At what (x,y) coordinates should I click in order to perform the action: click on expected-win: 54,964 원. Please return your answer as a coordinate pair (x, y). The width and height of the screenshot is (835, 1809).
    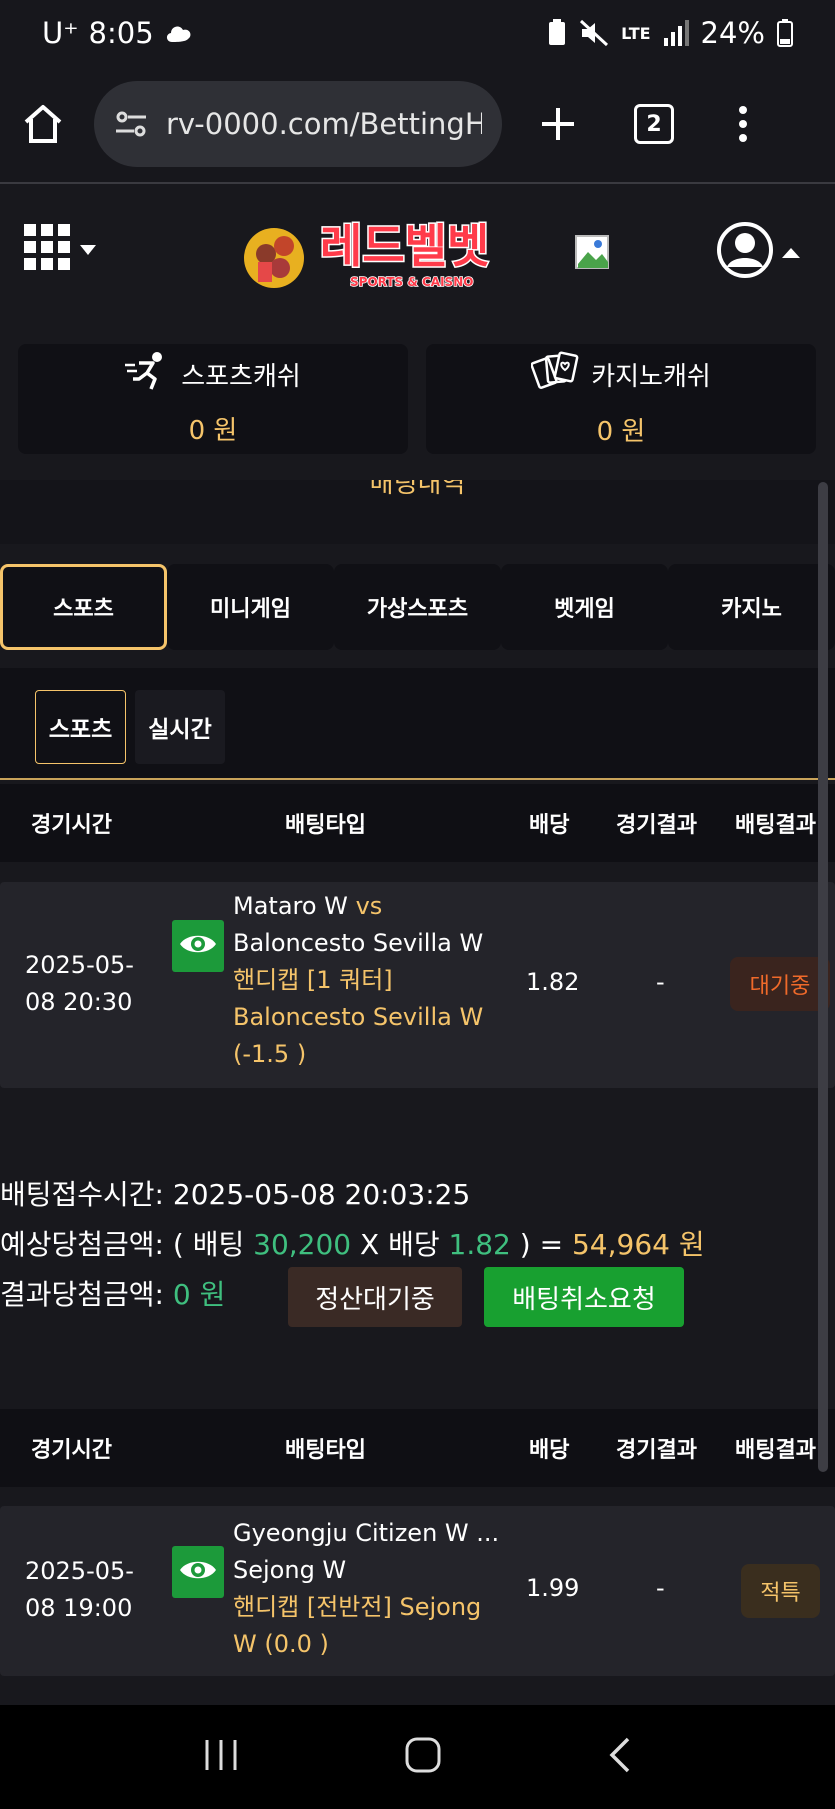
    Looking at the image, I should click on (638, 1244).